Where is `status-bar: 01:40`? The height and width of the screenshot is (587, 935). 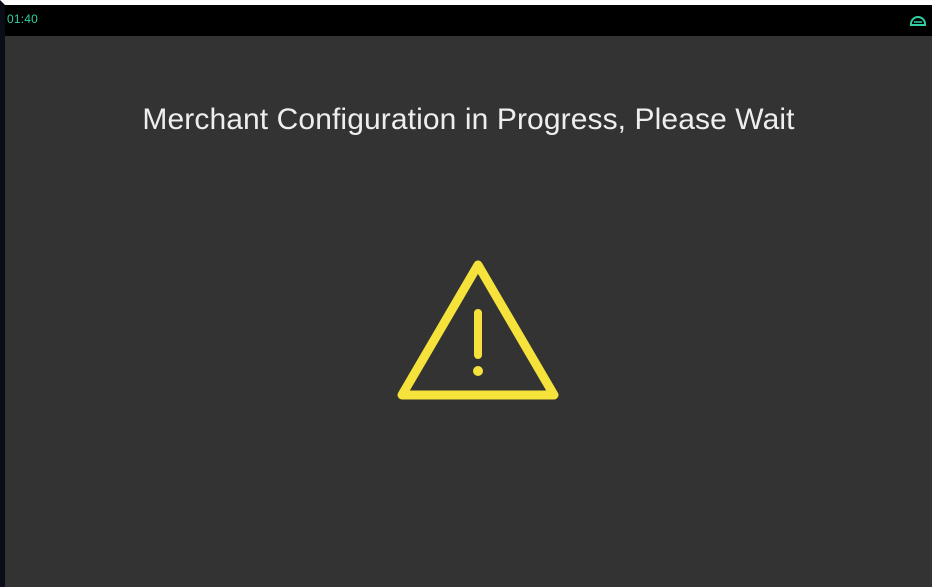
status-bar: 01:40 is located at coordinates (468, 20).